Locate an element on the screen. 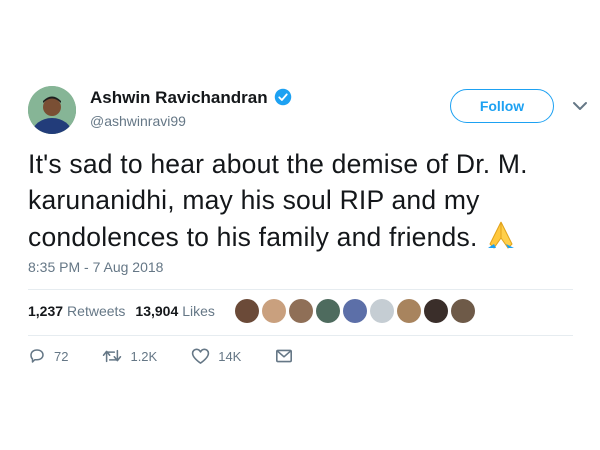 The height and width of the screenshot is (450, 600). chevron-down-icon is located at coordinates (580, 106).